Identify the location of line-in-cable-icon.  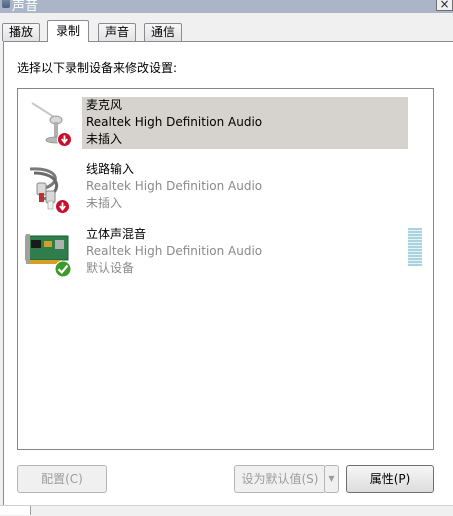
(50, 189).